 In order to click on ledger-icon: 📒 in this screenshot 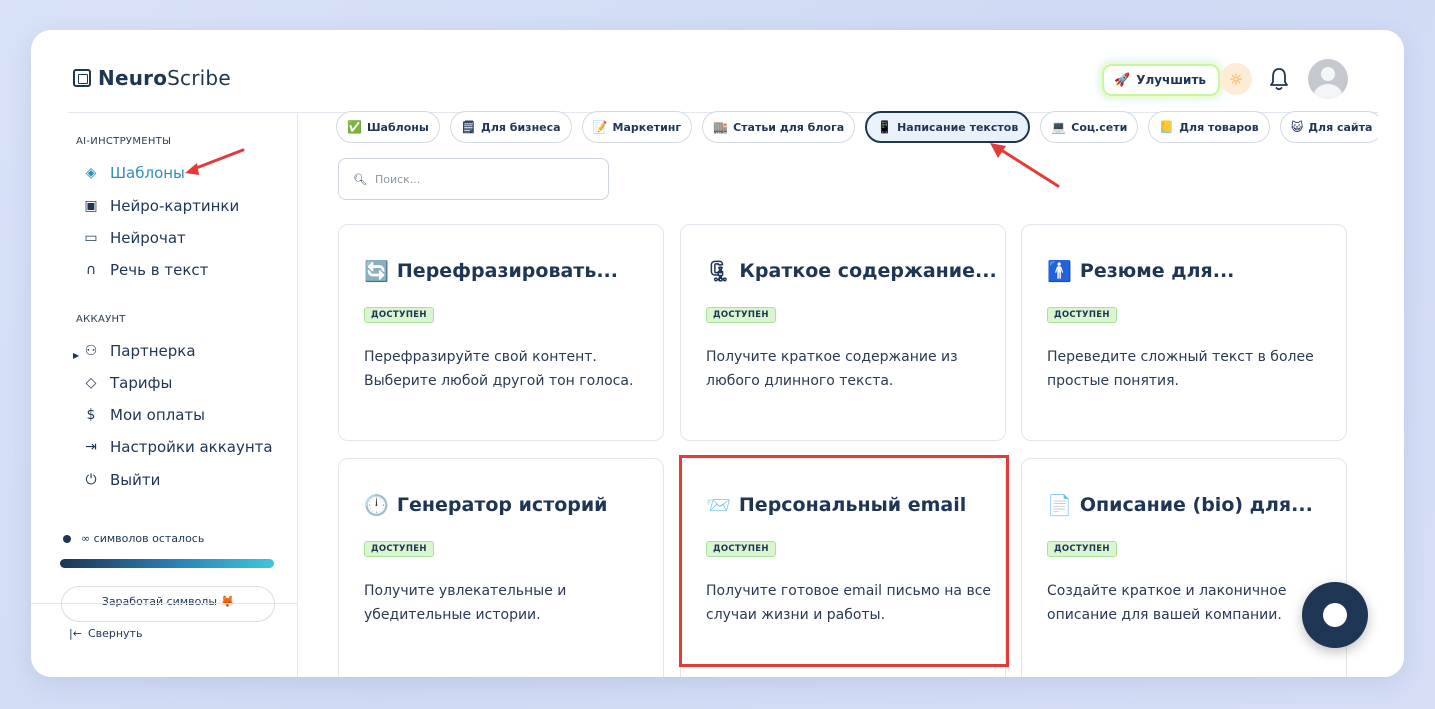, I will do `click(1167, 127)`.